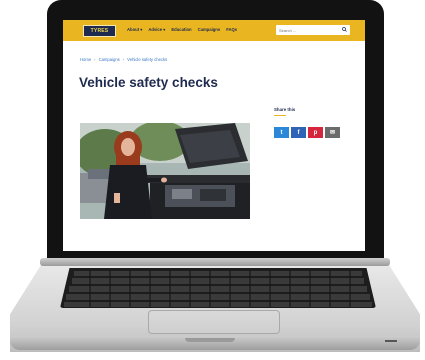 Image resolution: width=425 pixels, height=360 pixels. What do you see at coordinates (231, 29) in the screenshot?
I see `nav-item-faqs: FAQs` at bounding box center [231, 29].